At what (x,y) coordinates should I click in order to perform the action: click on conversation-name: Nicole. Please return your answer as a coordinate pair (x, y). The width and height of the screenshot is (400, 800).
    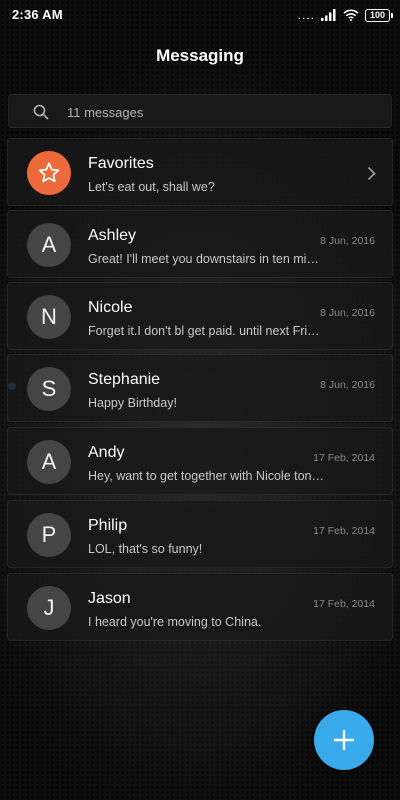
    Looking at the image, I should click on (110, 307).